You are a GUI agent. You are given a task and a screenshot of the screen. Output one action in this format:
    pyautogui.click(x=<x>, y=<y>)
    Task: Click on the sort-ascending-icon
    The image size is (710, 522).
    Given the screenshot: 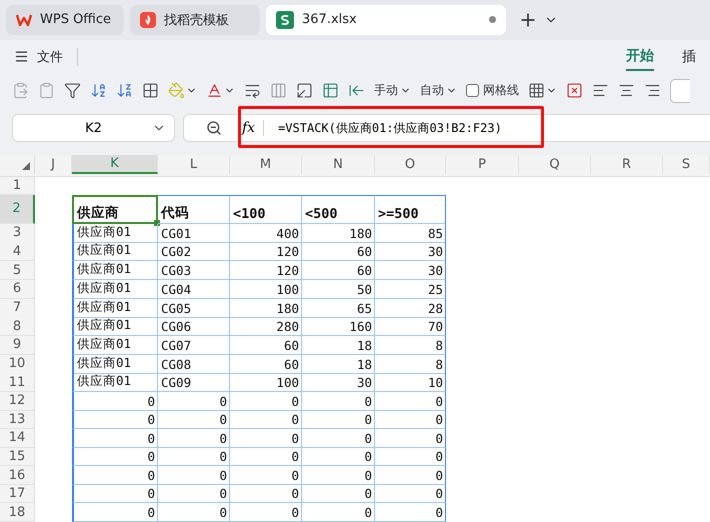 What is the action you would take?
    pyautogui.click(x=98, y=90)
    